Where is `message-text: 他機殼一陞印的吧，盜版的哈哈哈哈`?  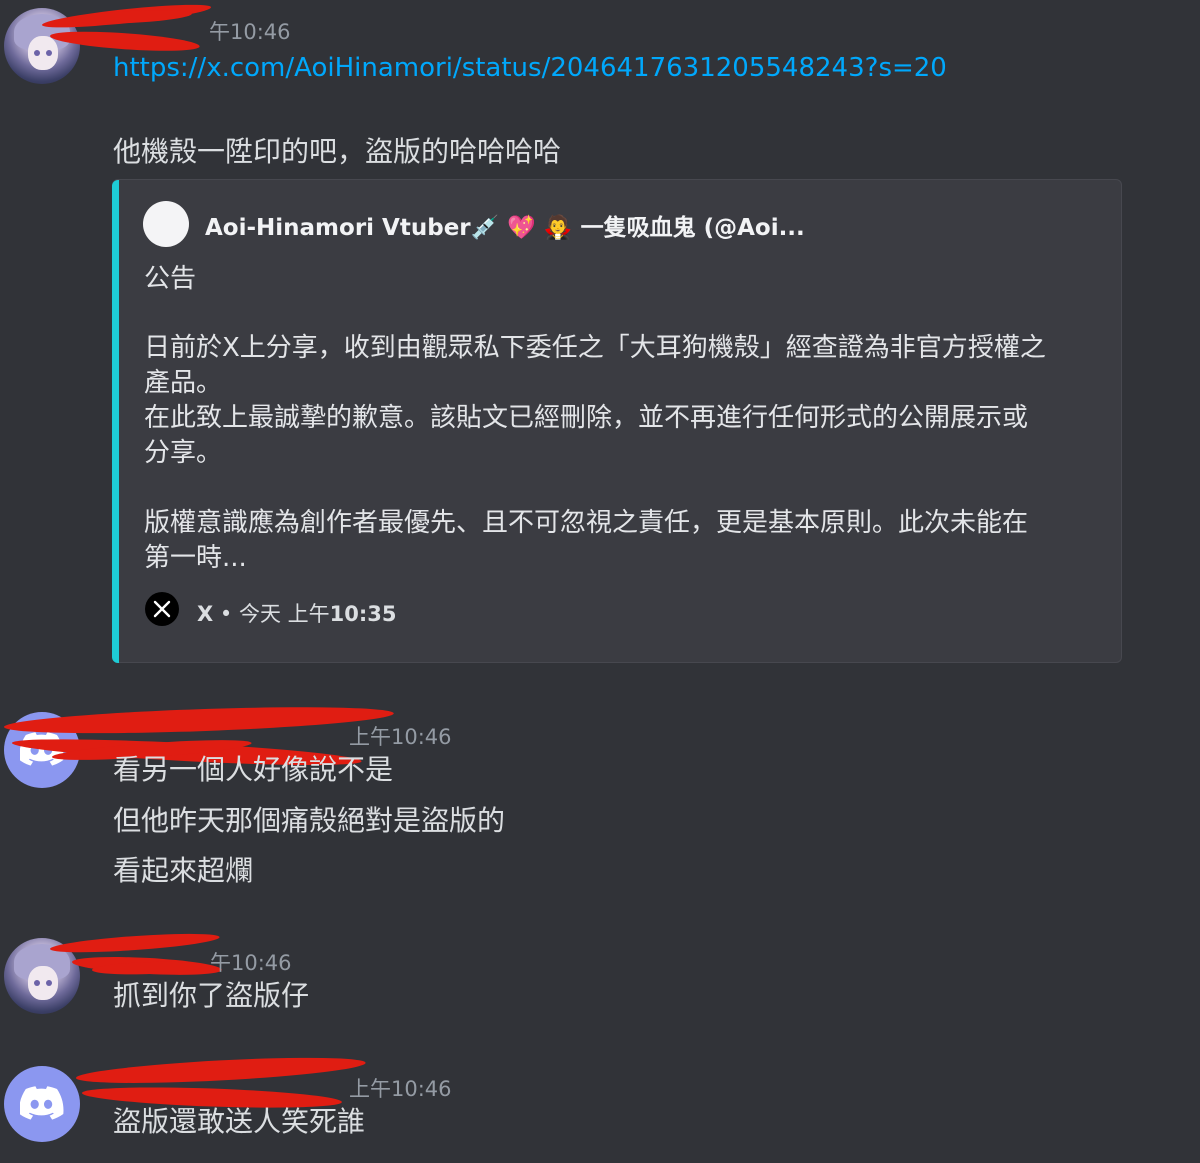
message-text: 他機殼一陞印的吧，盜版的哈哈哈哈 is located at coordinates (337, 151).